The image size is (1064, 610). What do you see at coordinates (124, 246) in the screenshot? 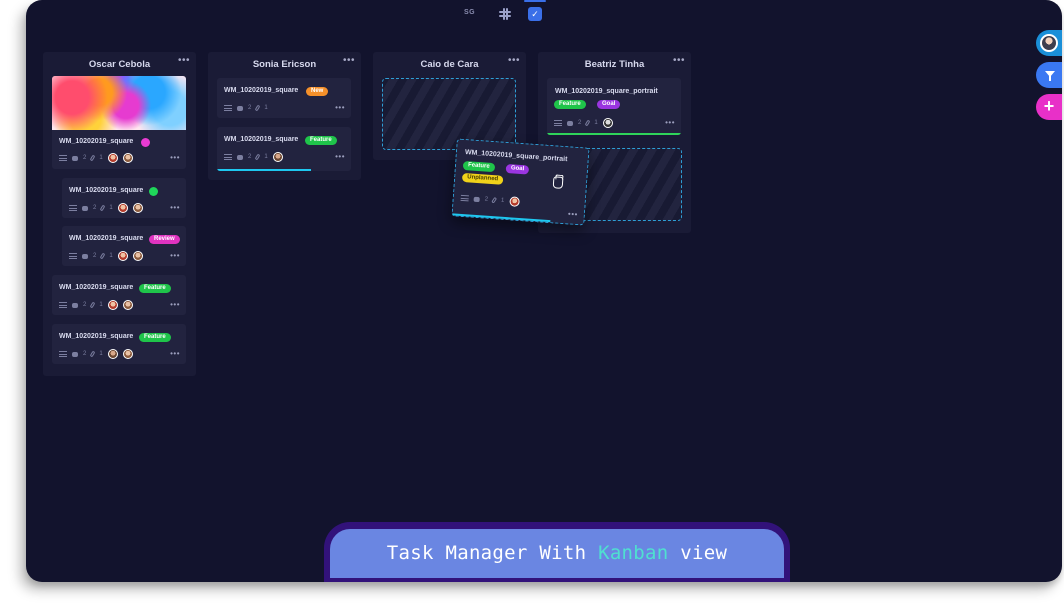
I see `task-card: WM_10202019_square Review 2 1 •••` at bounding box center [124, 246].